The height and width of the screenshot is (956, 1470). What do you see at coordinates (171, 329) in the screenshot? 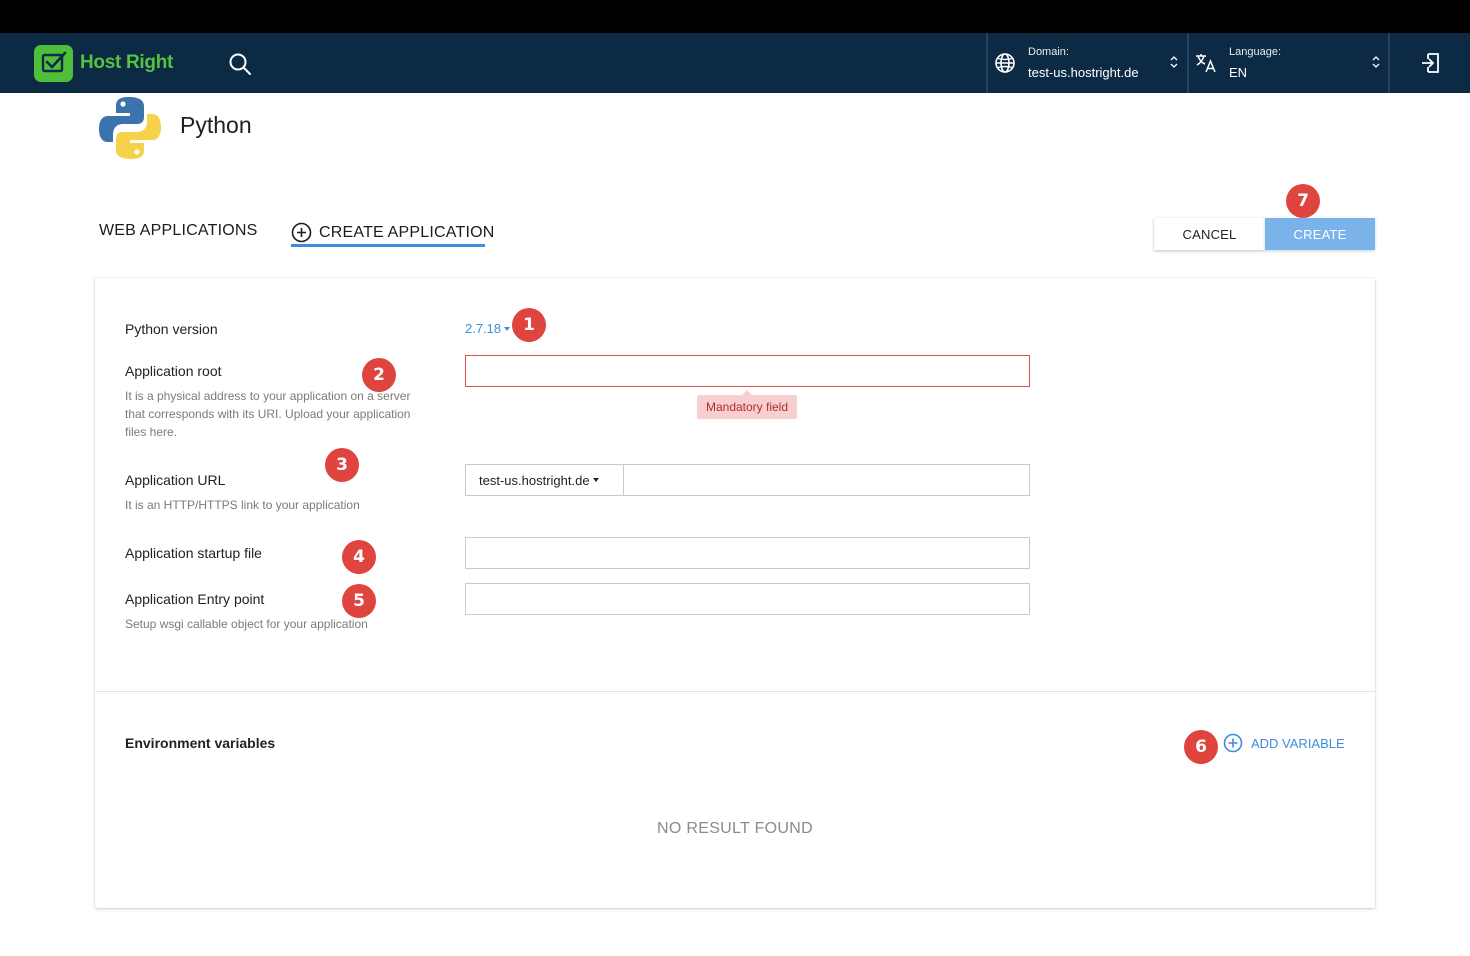
I see `python-version-label: Python version` at bounding box center [171, 329].